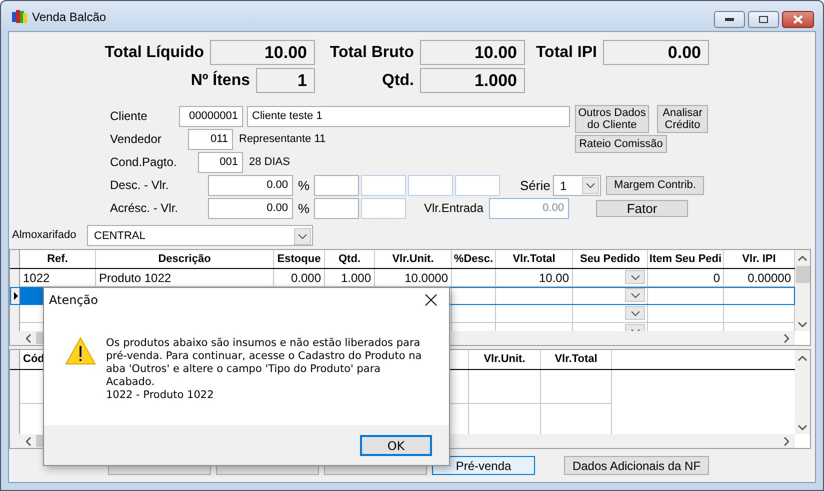 The image size is (824, 491). Describe the element at coordinates (282, 139) in the screenshot. I see `name-text: Representante 11` at that location.